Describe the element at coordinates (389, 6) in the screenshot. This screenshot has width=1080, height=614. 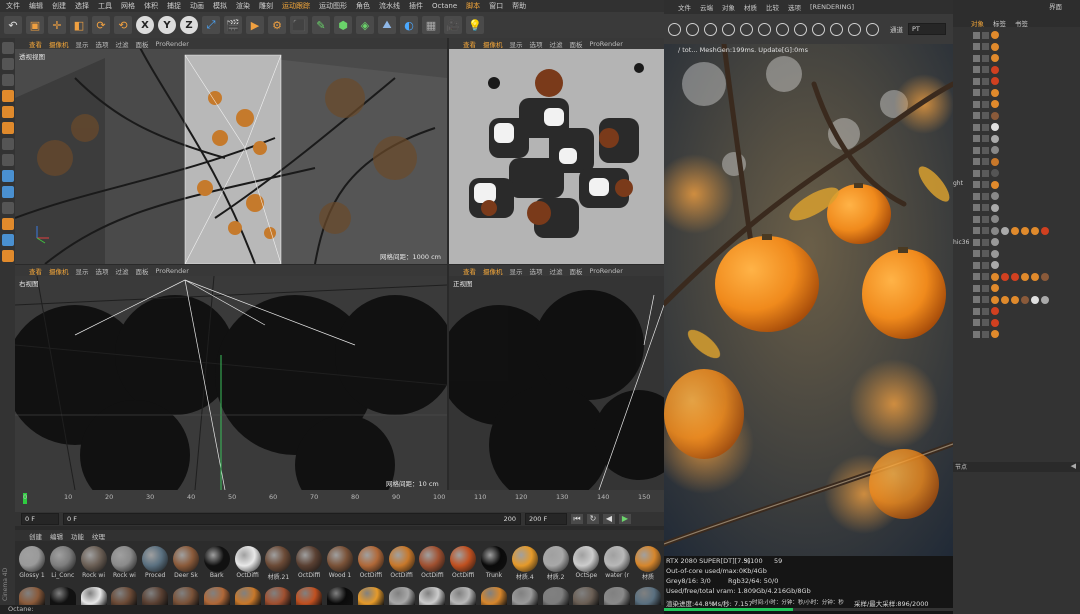
I see `menu-item: 流水线` at that location.